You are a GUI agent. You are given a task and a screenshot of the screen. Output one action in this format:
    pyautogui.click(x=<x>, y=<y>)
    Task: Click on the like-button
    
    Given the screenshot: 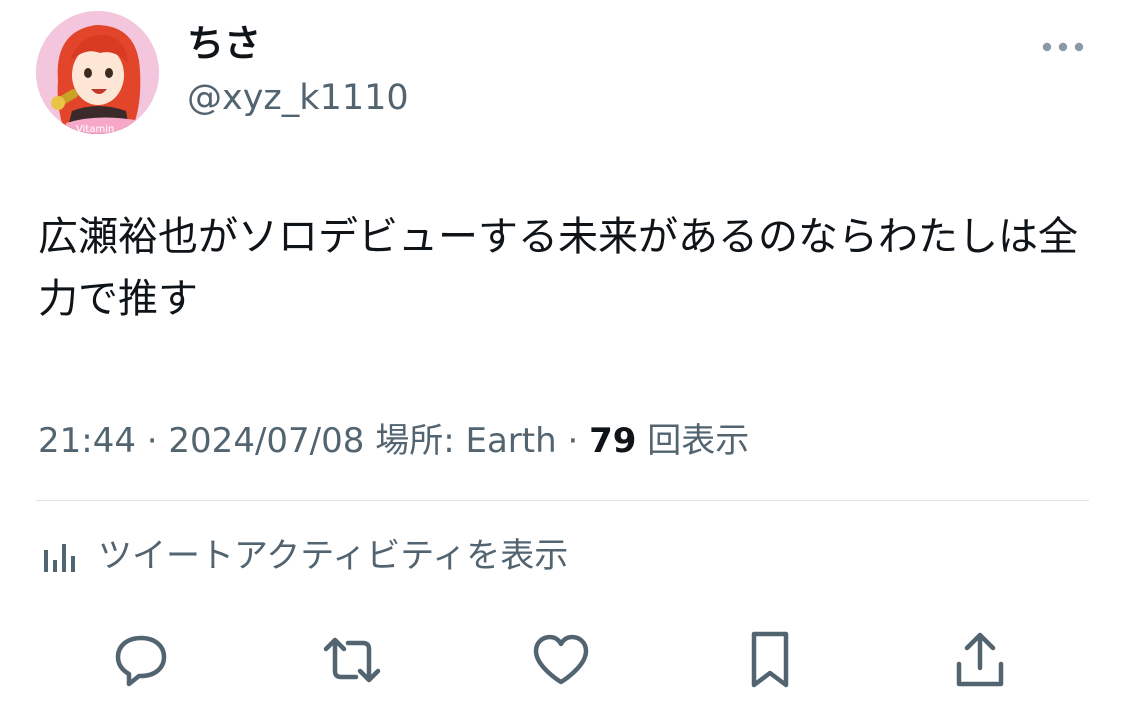 What is the action you would take?
    pyautogui.click(x=561, y=660)
    